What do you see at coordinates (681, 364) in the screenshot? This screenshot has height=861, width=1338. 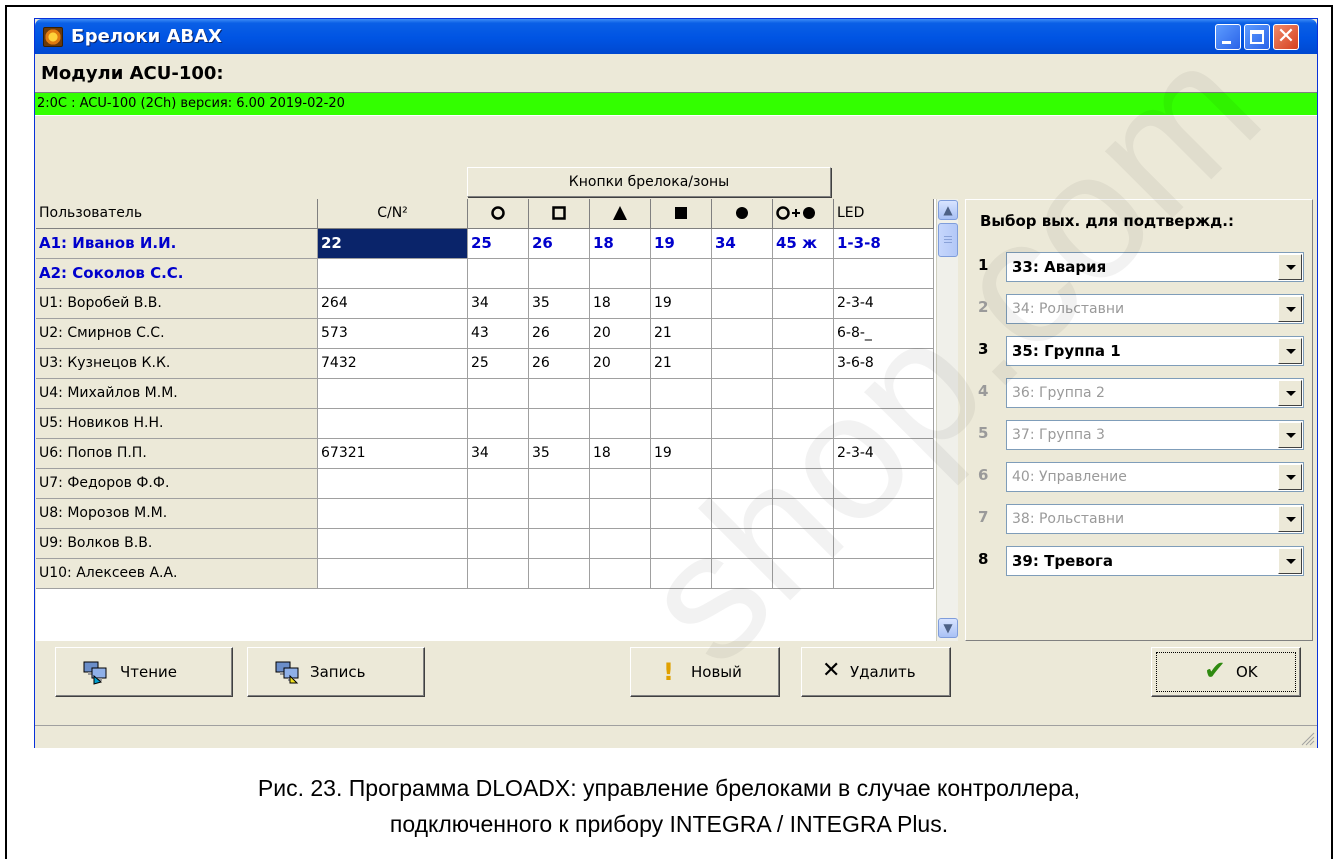 I see `grid-cell-b4: 21` at bounding box center [681, 364].